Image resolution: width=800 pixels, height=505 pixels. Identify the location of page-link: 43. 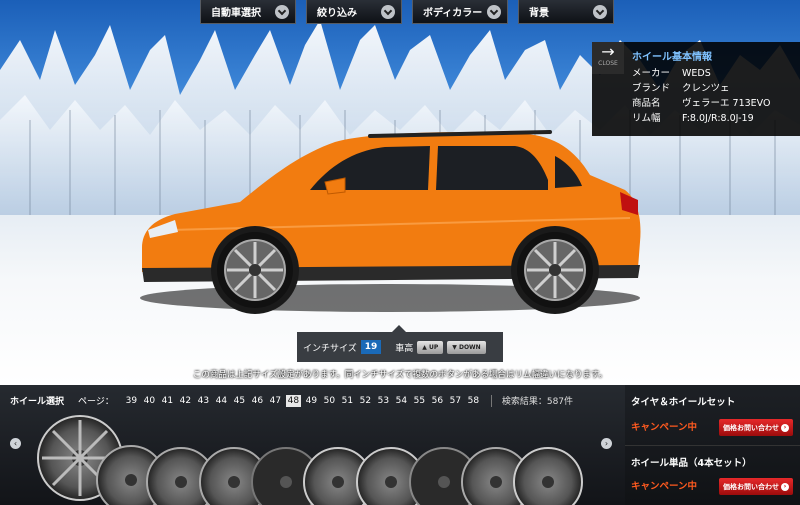
(203, 401).